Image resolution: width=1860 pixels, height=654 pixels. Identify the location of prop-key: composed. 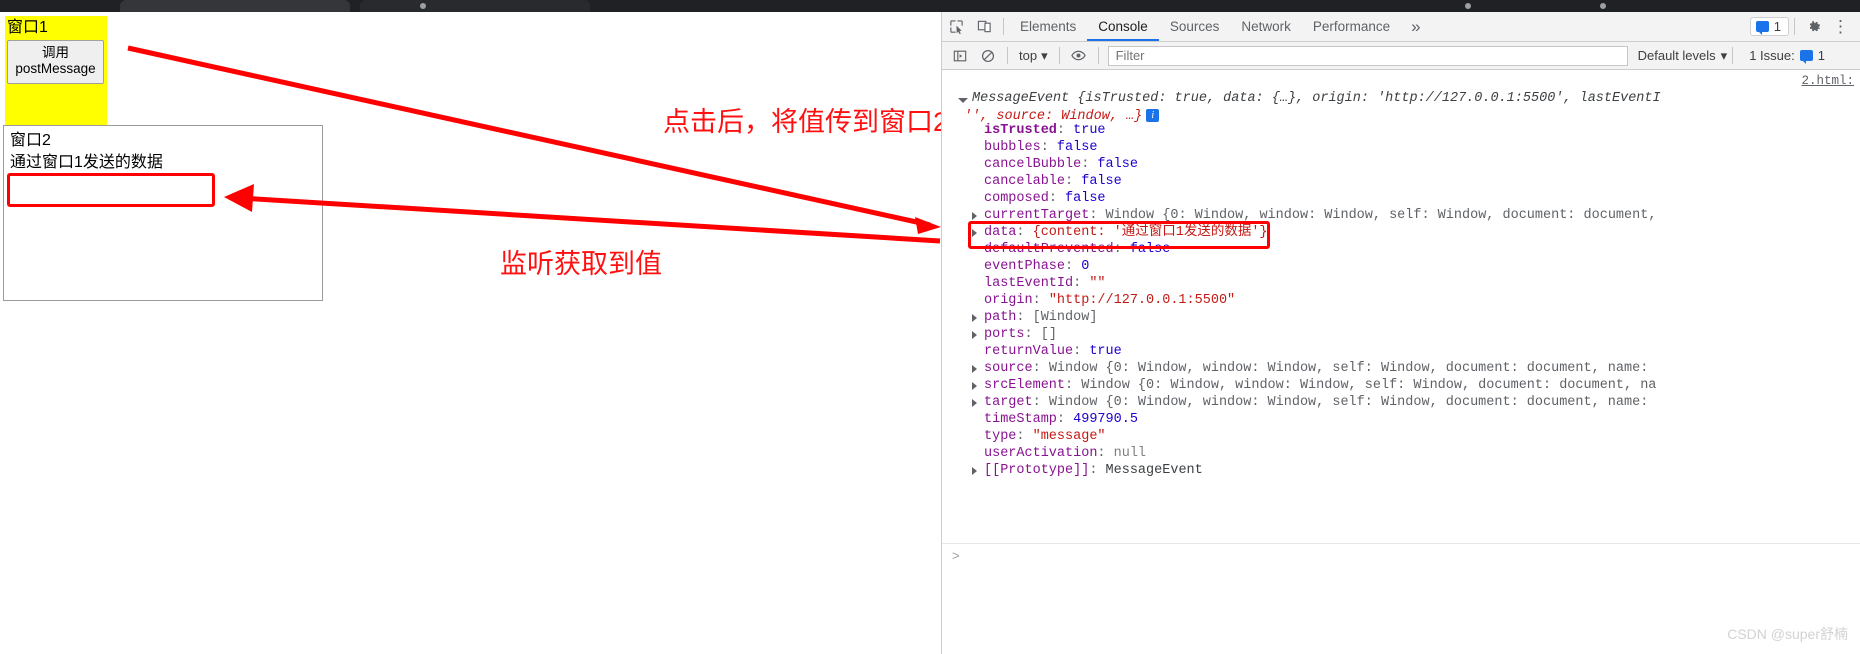
(1016, 198).